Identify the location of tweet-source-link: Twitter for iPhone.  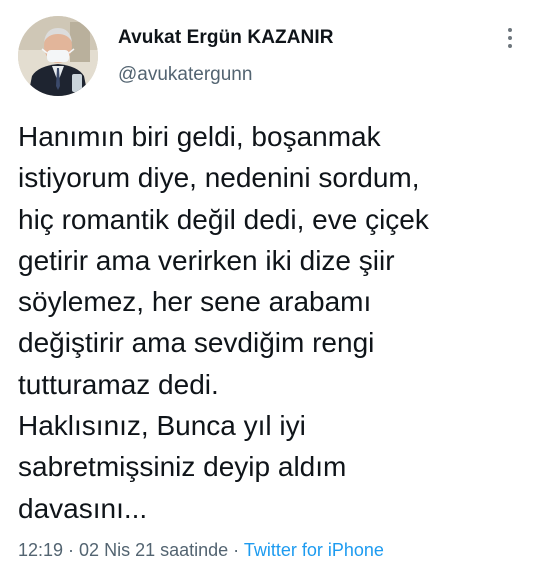
(314, 550).